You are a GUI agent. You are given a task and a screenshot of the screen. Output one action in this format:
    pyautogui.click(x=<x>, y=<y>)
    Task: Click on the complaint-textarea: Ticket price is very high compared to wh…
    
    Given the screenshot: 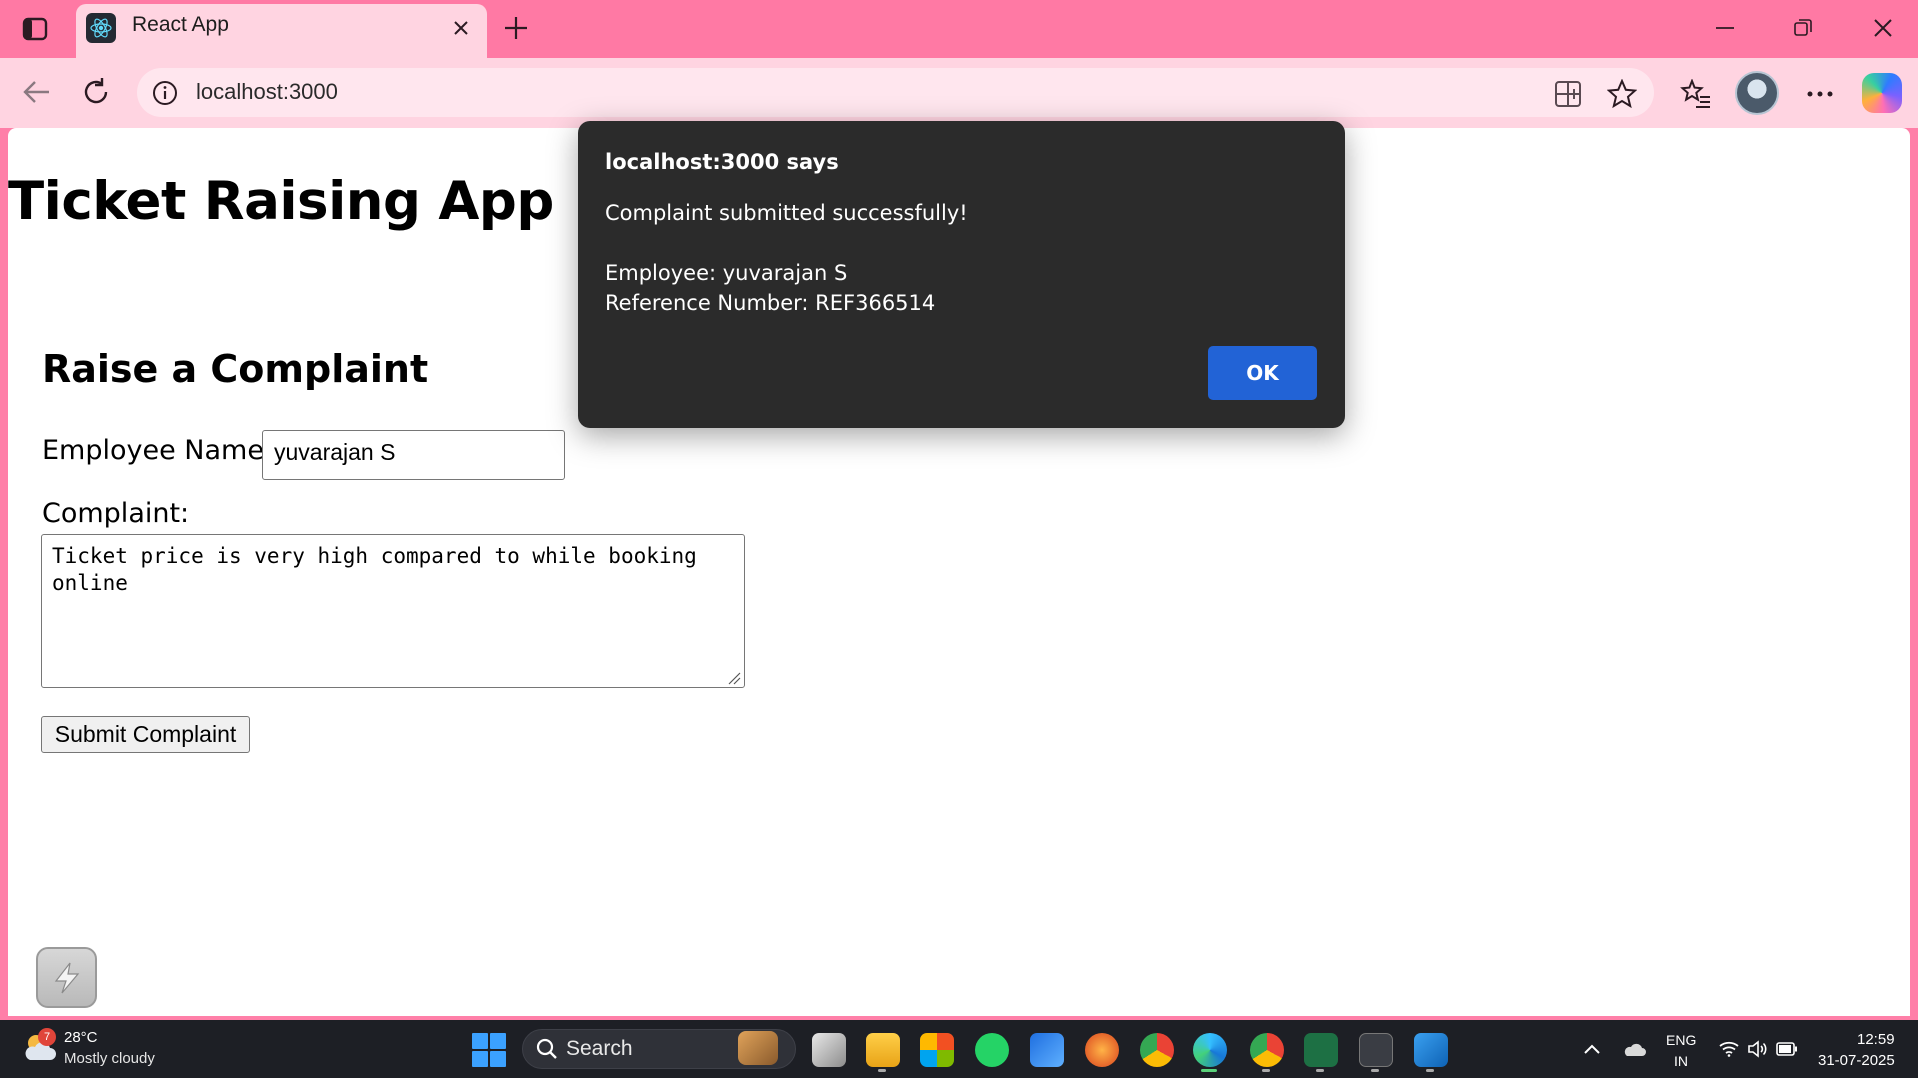 What is the action you would take?
    pyautogui.click(x=393, y=611)
    